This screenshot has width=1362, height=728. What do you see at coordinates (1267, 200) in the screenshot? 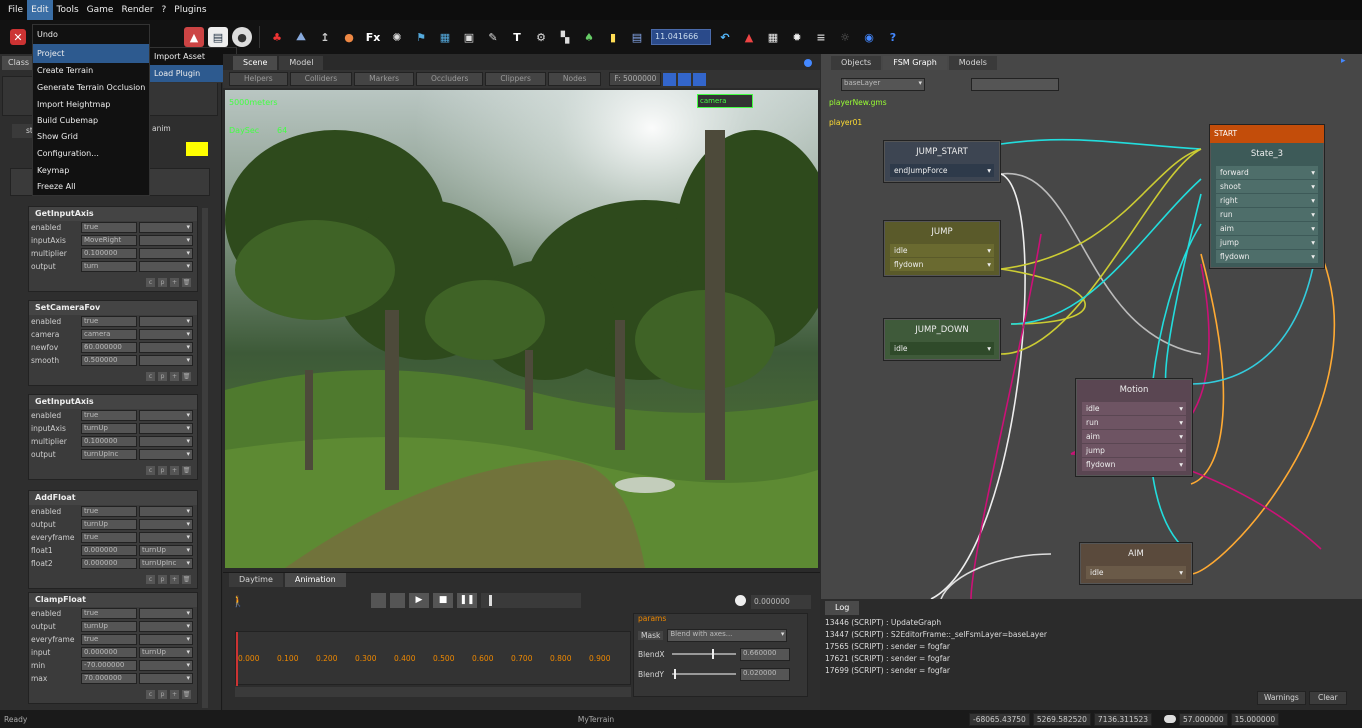
I see `fsm-node-port: right` at bounding box center [1267, 200].